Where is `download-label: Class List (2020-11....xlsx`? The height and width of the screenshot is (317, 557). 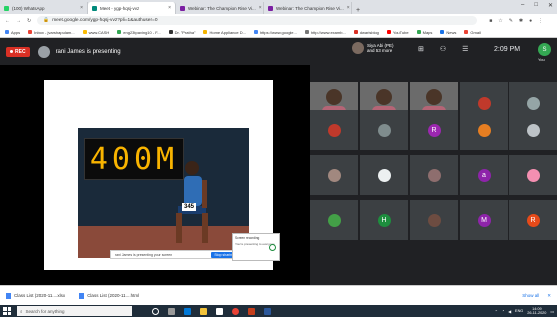
download-label: Class List (2020-11....xlsx is located at coordinates (40, 295).